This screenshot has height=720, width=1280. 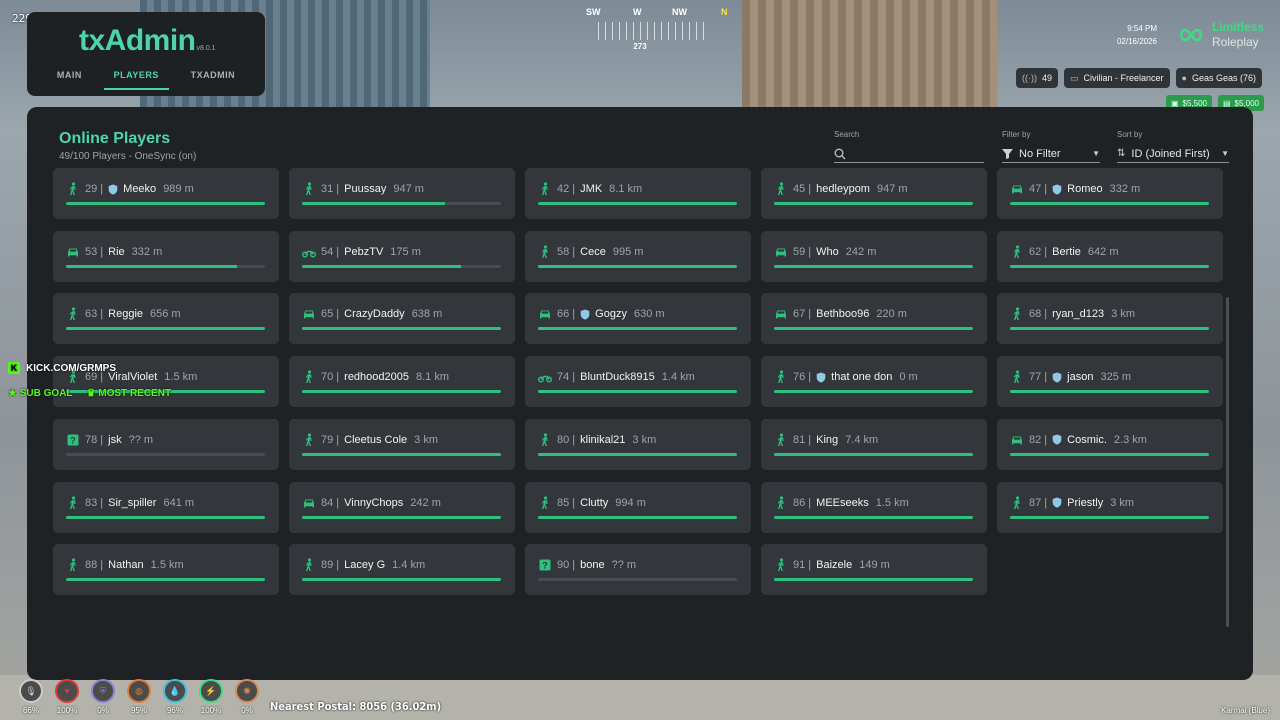 I want to click on sort-control: Sort by ⇅ ID (Joined First) ▼, so click(x=1173, y=146).